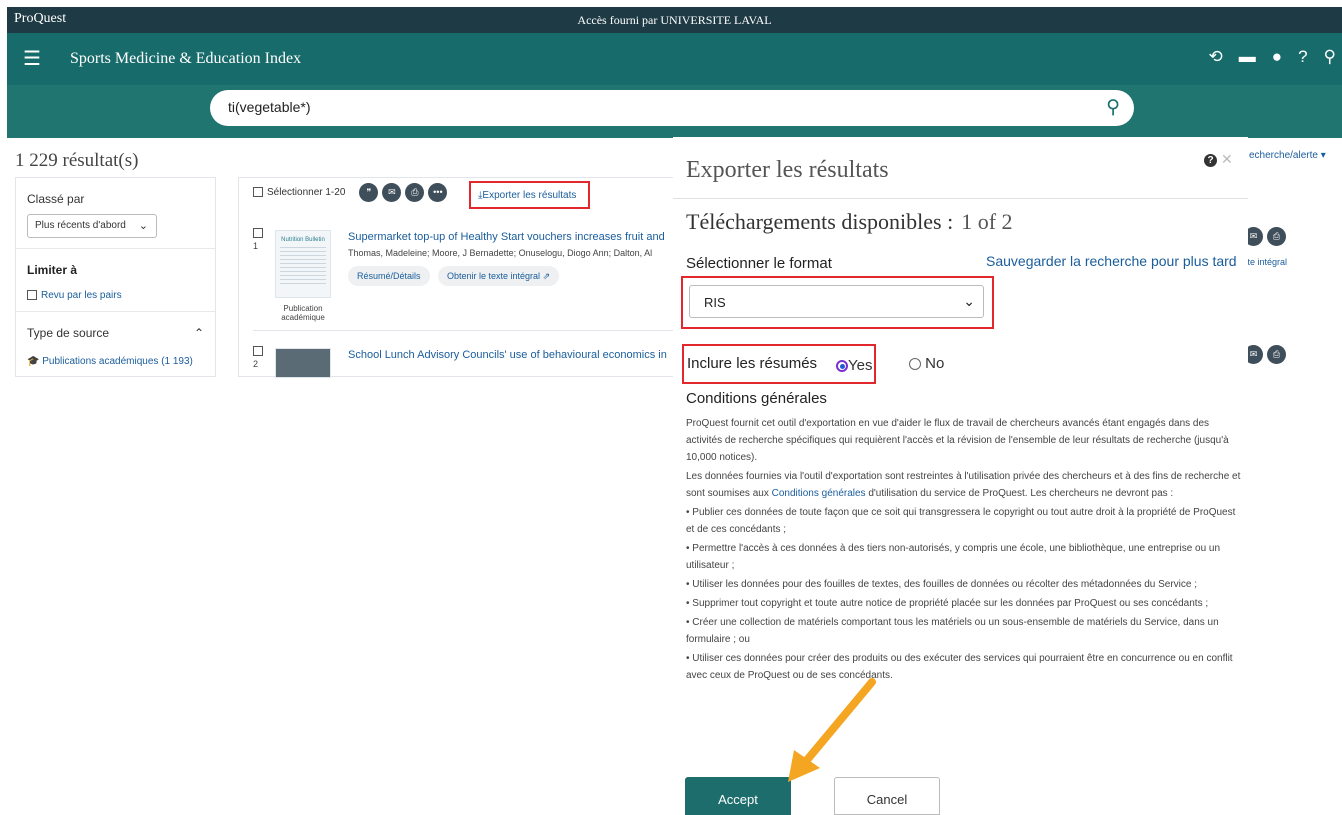 This screenshot has height=815, width=1342. What do you see at coordinates (1111, 261) in the screenshot?
I see `save-search-link: Sauvegarder la recherche pour plus tard` at bounding box center [1111, 261].